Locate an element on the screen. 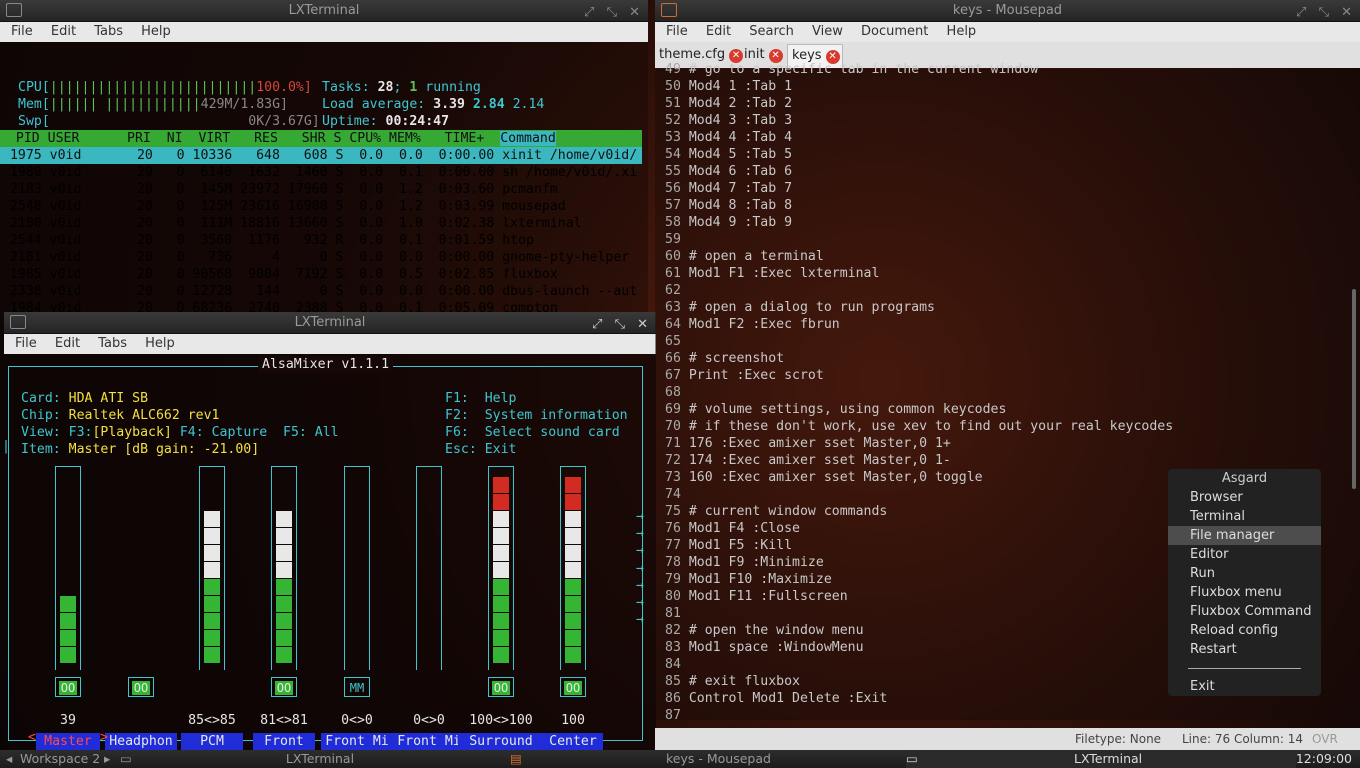  line-number: 53 is located at coordinates (673, 137).